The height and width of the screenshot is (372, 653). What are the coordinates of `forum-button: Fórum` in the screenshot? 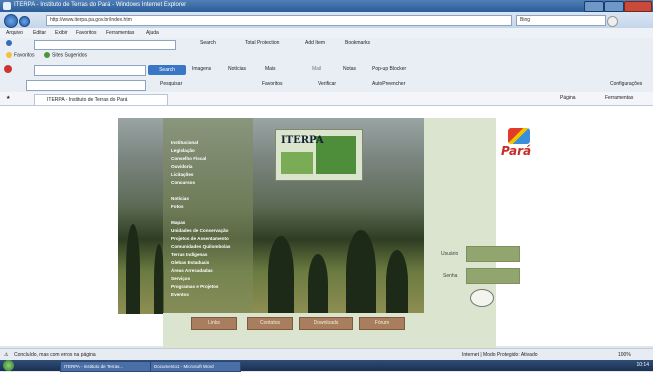 It's located at (382, 323).